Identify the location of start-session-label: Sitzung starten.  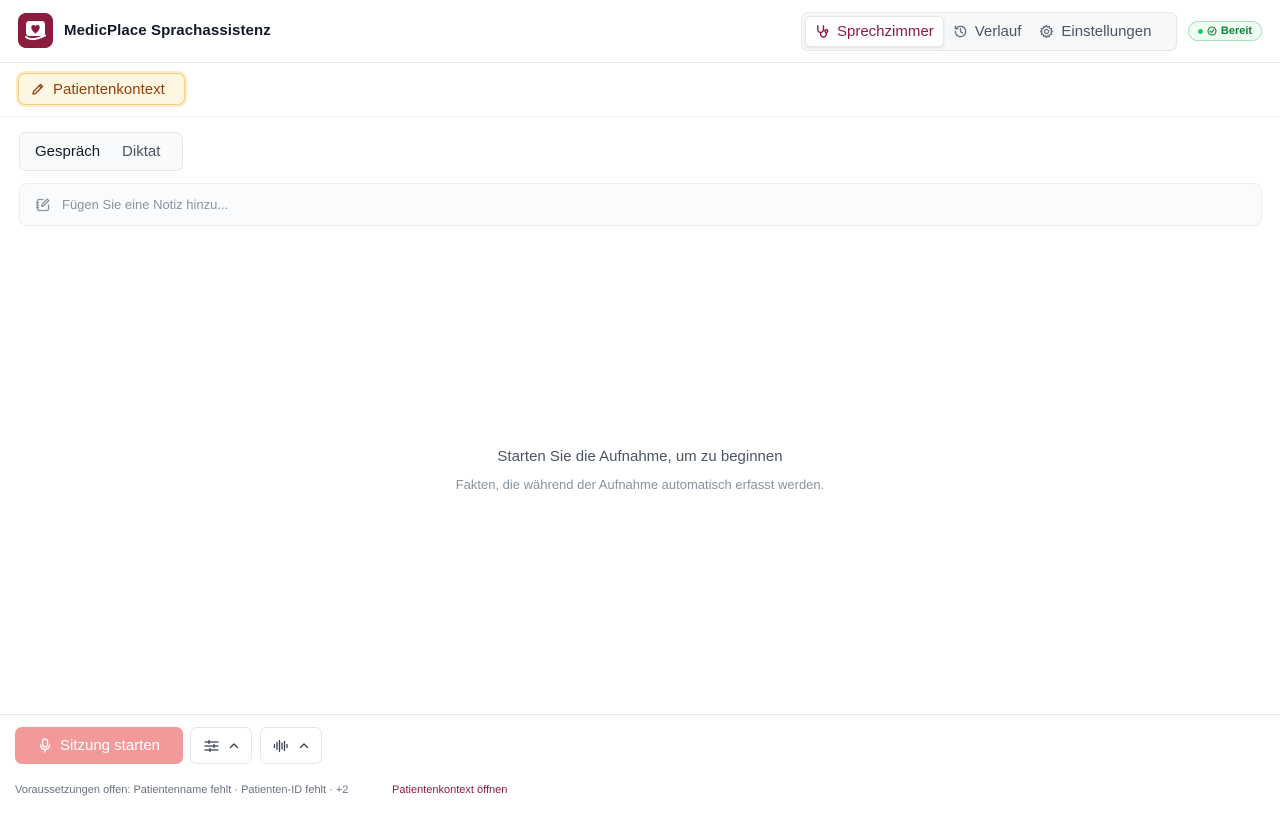
(110, 745).